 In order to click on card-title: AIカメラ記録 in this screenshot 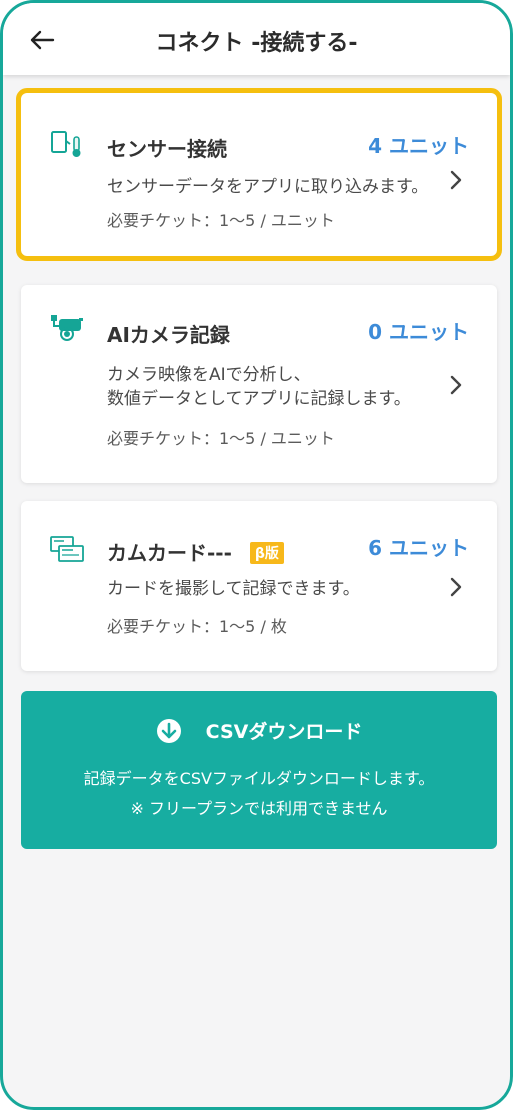, I will do `click(168, 335)`.